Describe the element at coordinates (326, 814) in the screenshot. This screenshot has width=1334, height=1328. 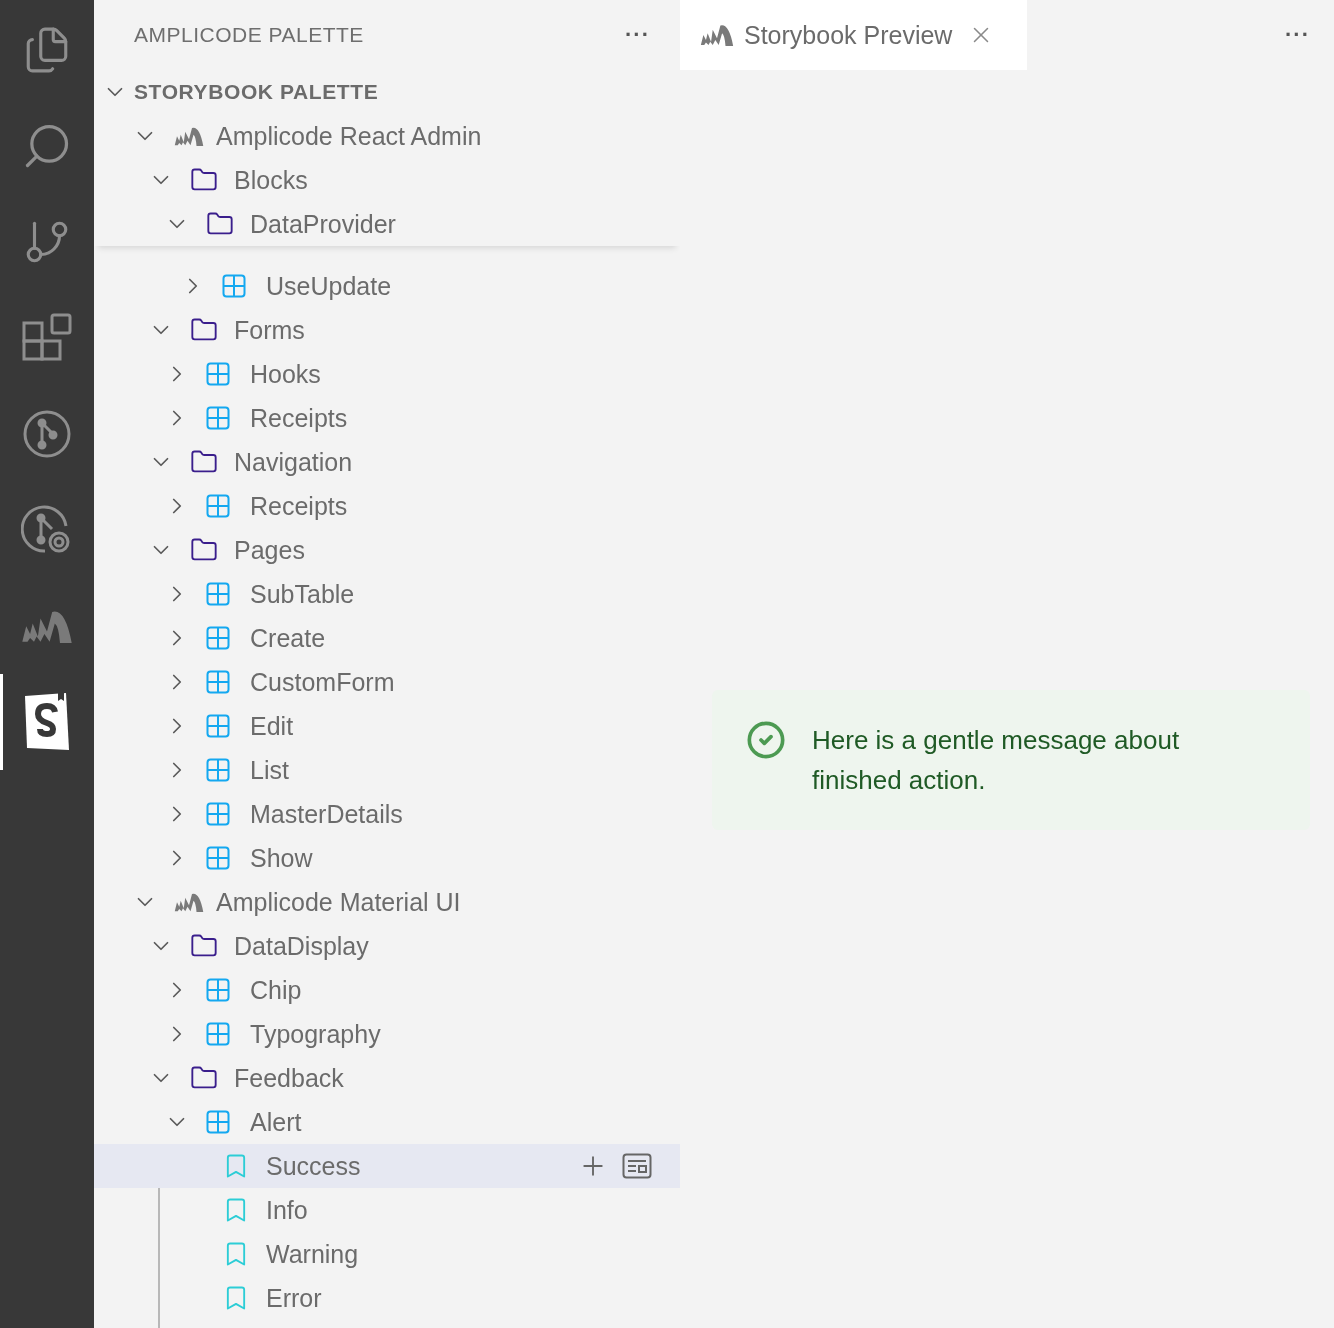
I see `tree-item-label: MasterDetails` at that location.